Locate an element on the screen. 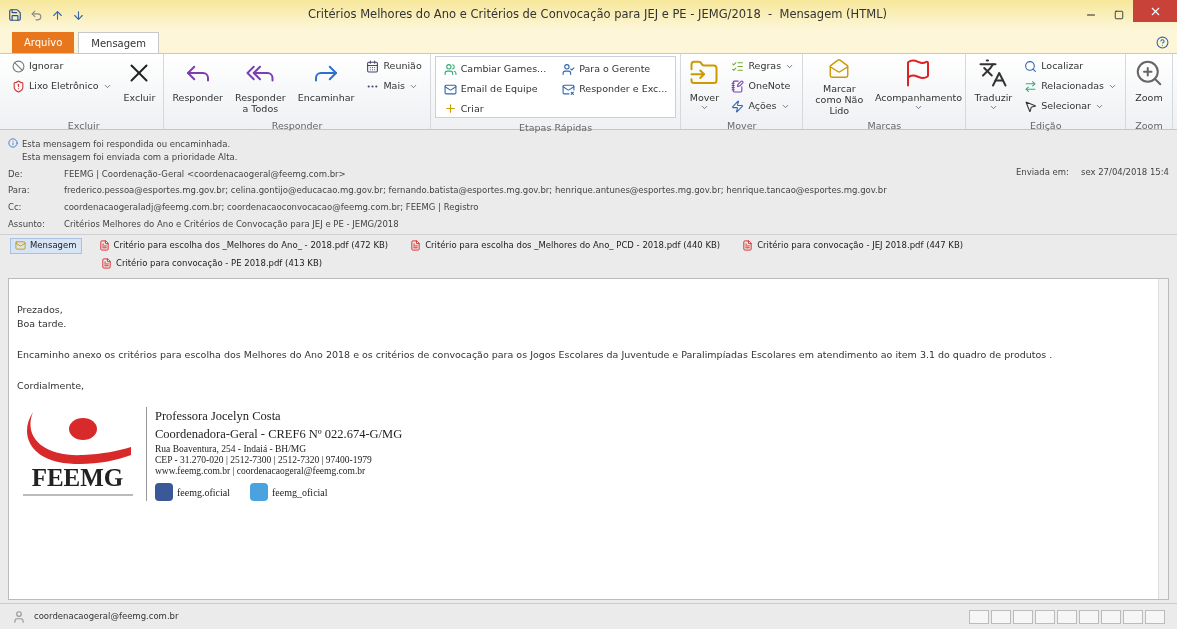 The image size is (1177, 629). translate-icon is located at coordinates (993, 73).